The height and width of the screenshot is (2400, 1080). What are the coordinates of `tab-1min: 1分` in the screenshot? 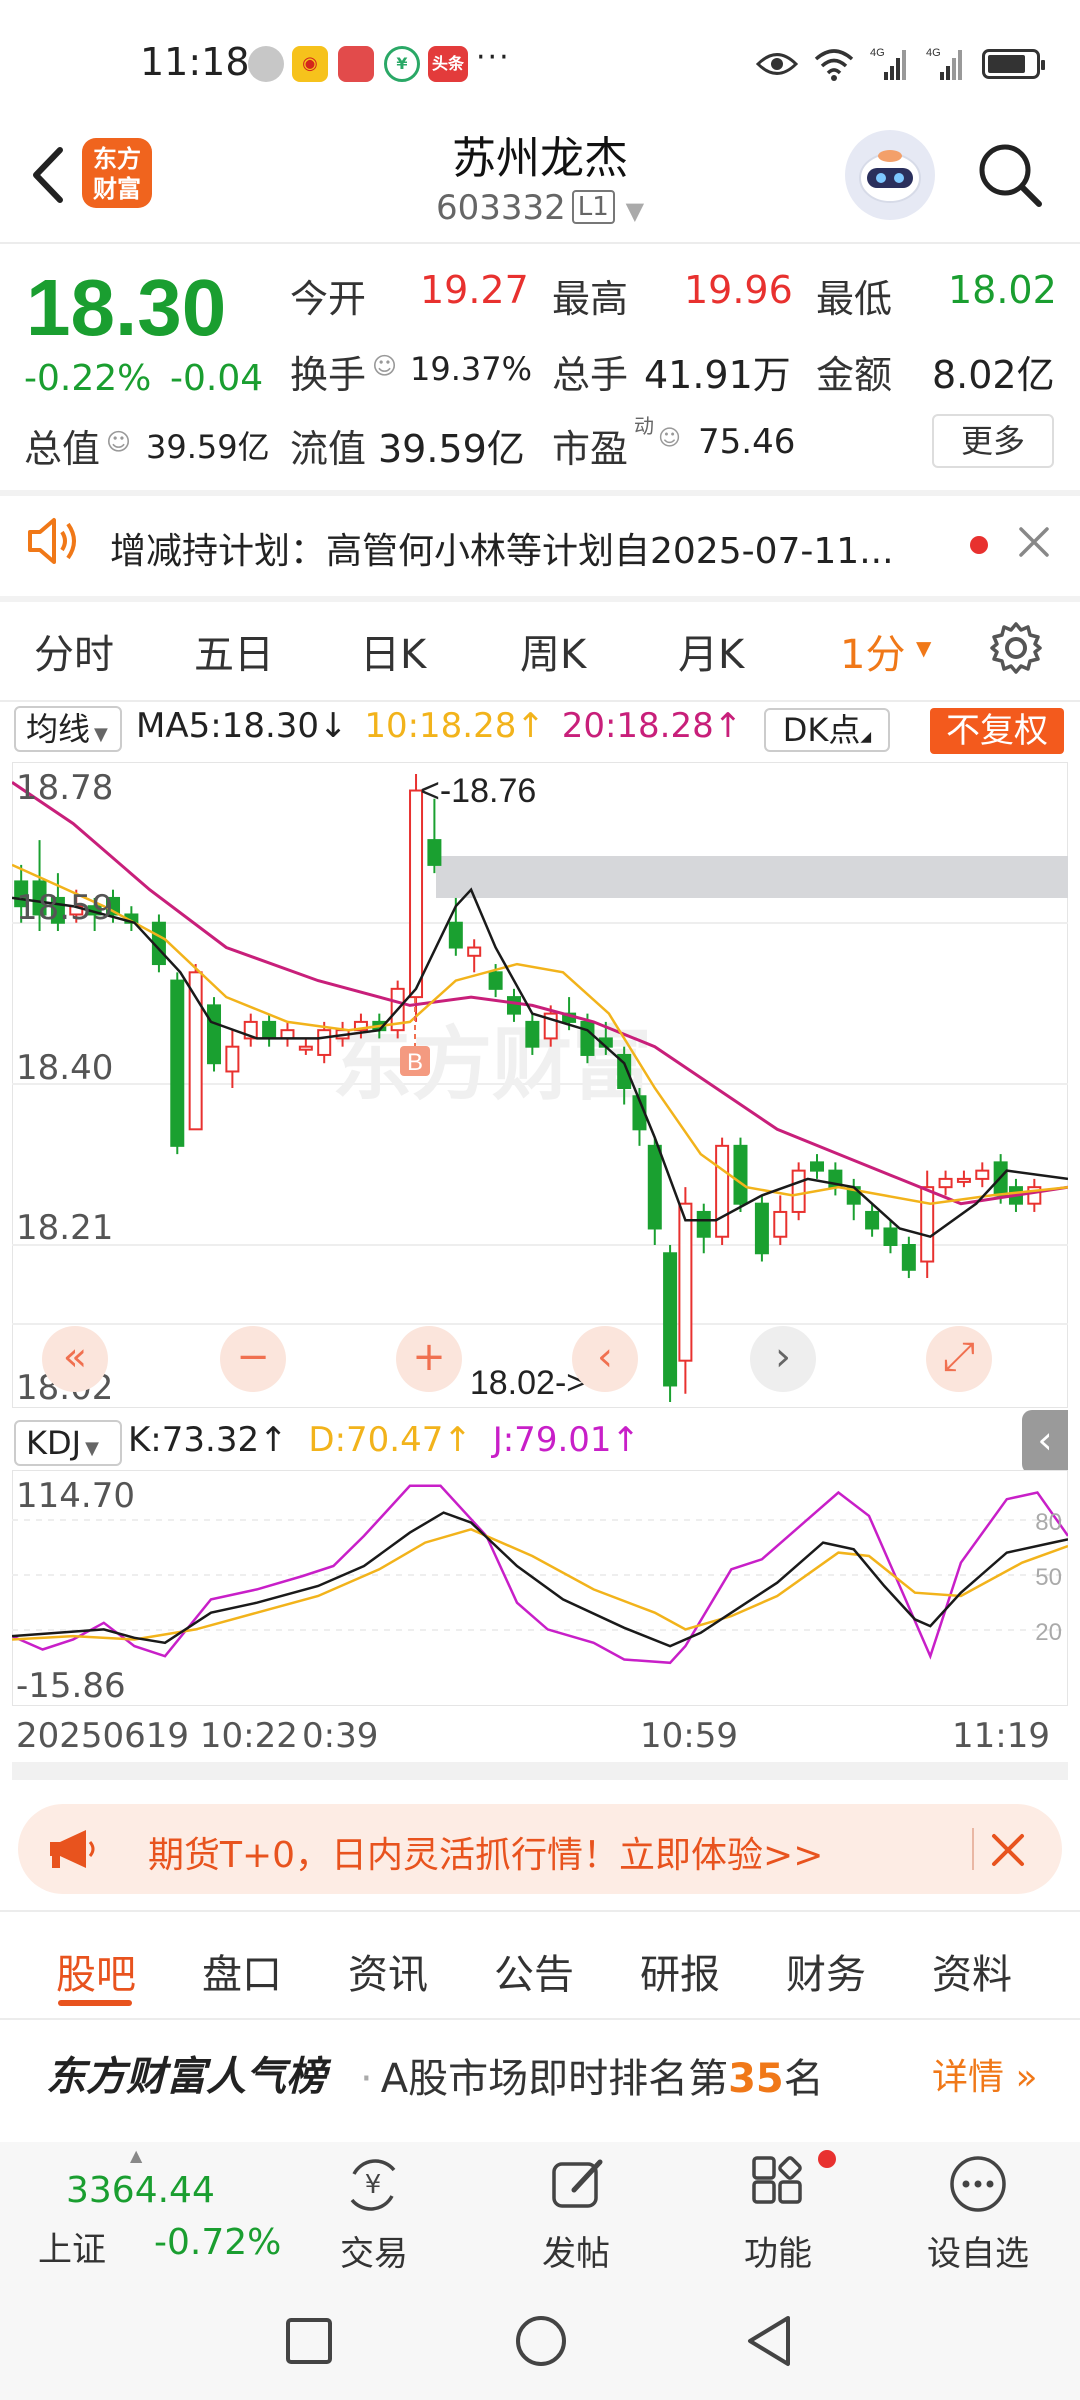 It's located at (872, 651).